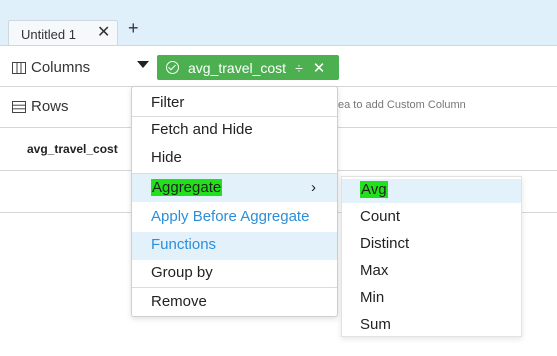 This screenshot has width=557, height=356. Describe the element at coordinates (48, 34) in the screenshot. I see `tab-label: Untitled 1` at that location.